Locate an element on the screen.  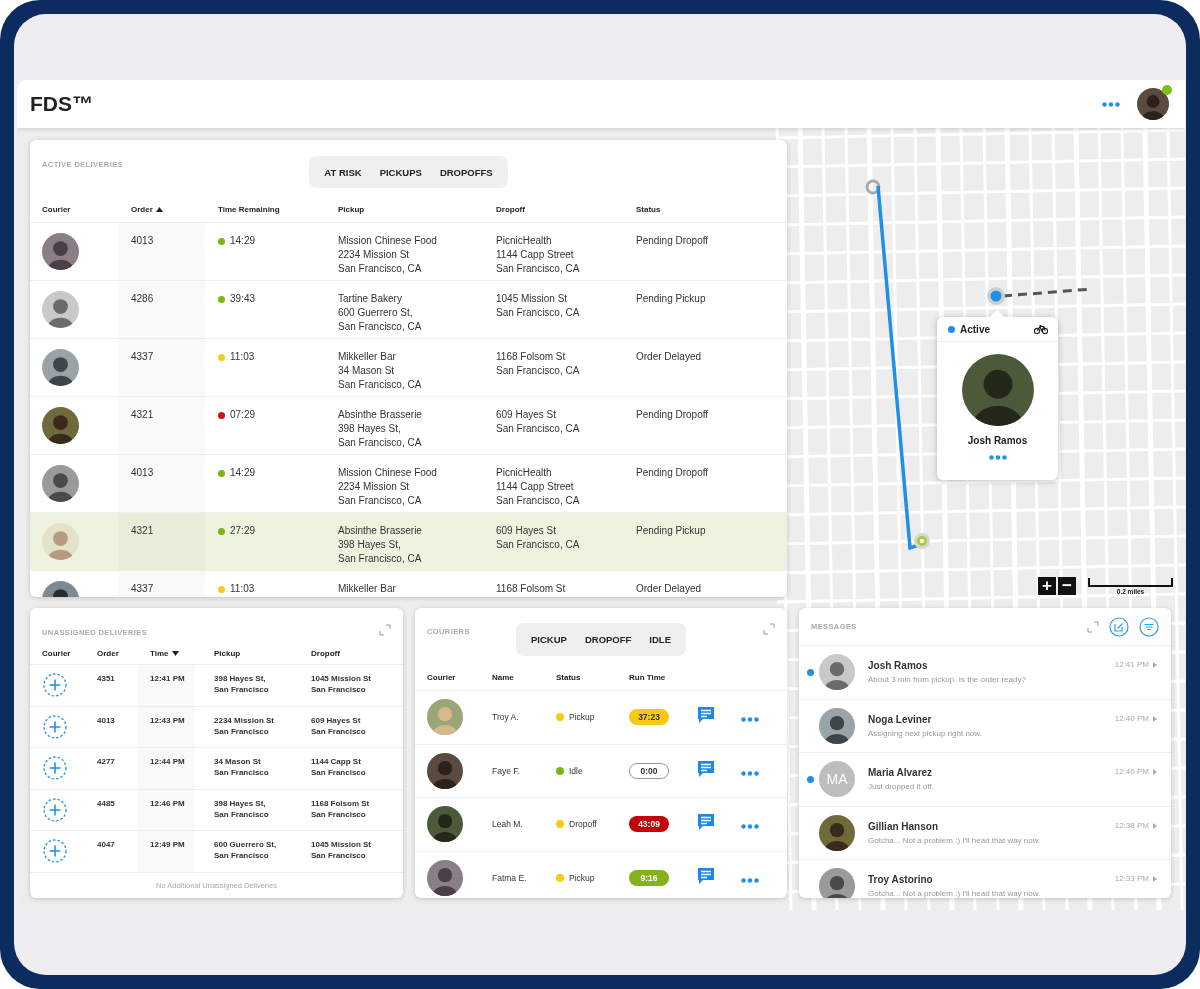
delivery-status: Pending Dropoff is located at coordinates (672, 473).